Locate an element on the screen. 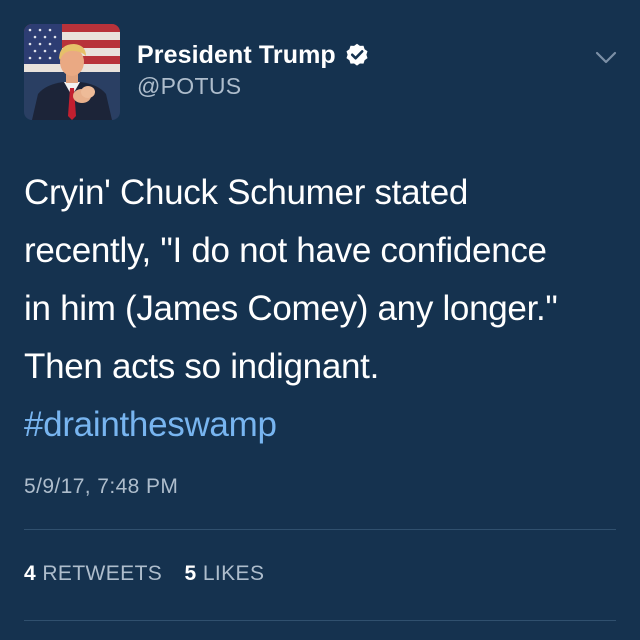  user-handle: @POTUS is located at coordinates (189, 86).